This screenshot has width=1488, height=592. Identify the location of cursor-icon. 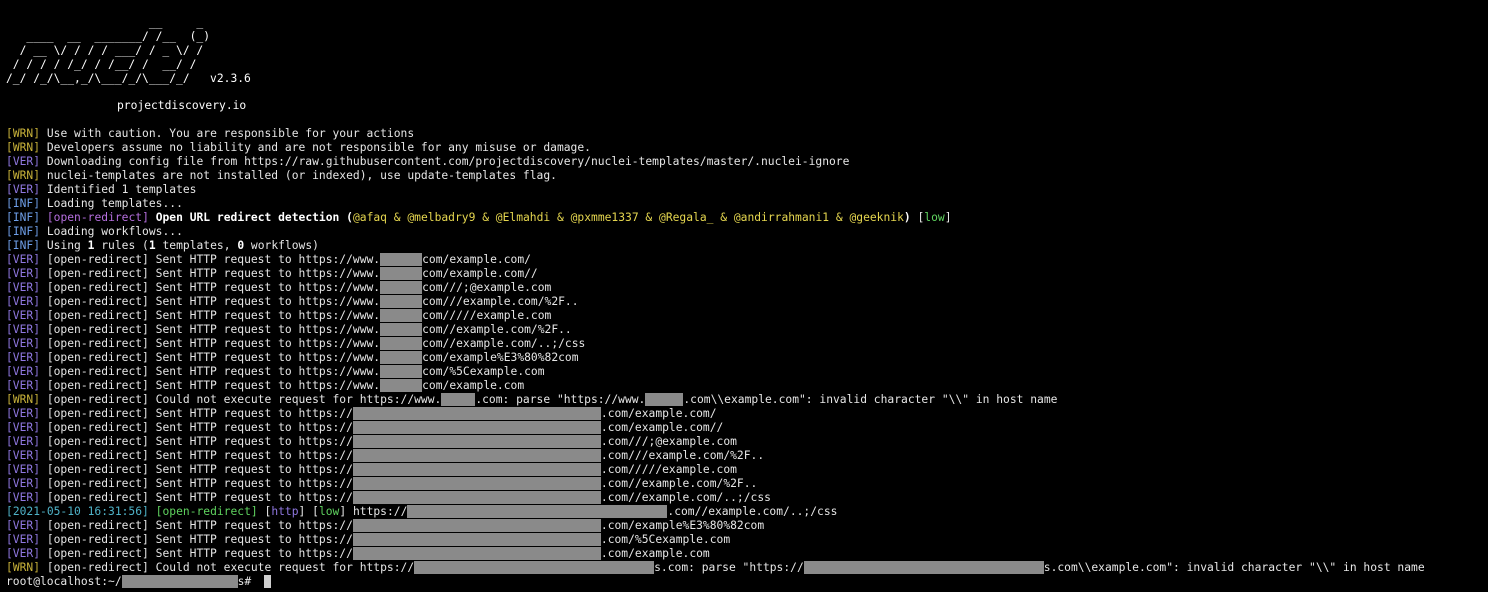
(268, 581).